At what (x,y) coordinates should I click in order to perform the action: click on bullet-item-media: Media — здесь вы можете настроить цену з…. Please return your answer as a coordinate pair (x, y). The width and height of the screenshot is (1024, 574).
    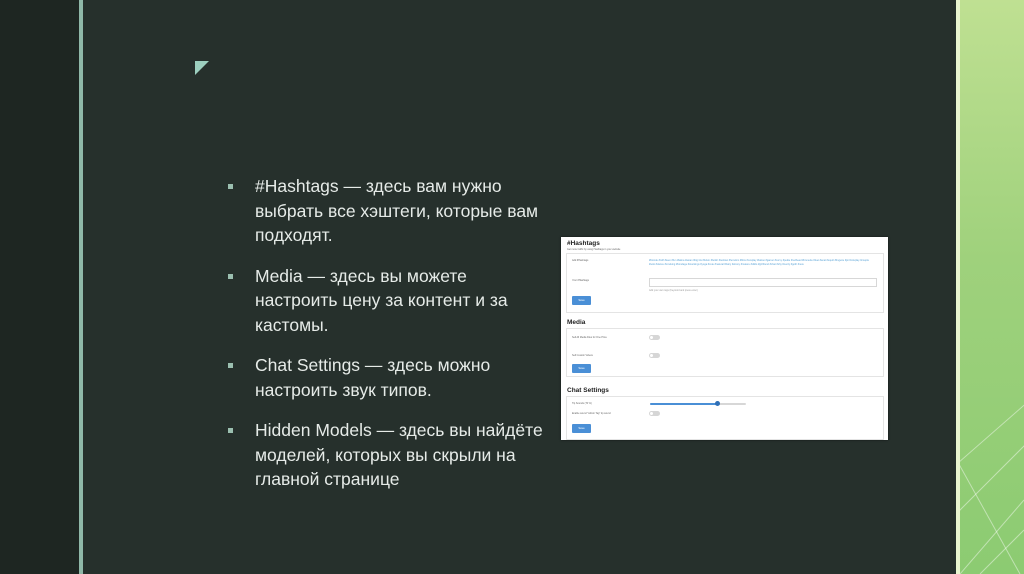
    Looking at the image, I should click on (388, 301).